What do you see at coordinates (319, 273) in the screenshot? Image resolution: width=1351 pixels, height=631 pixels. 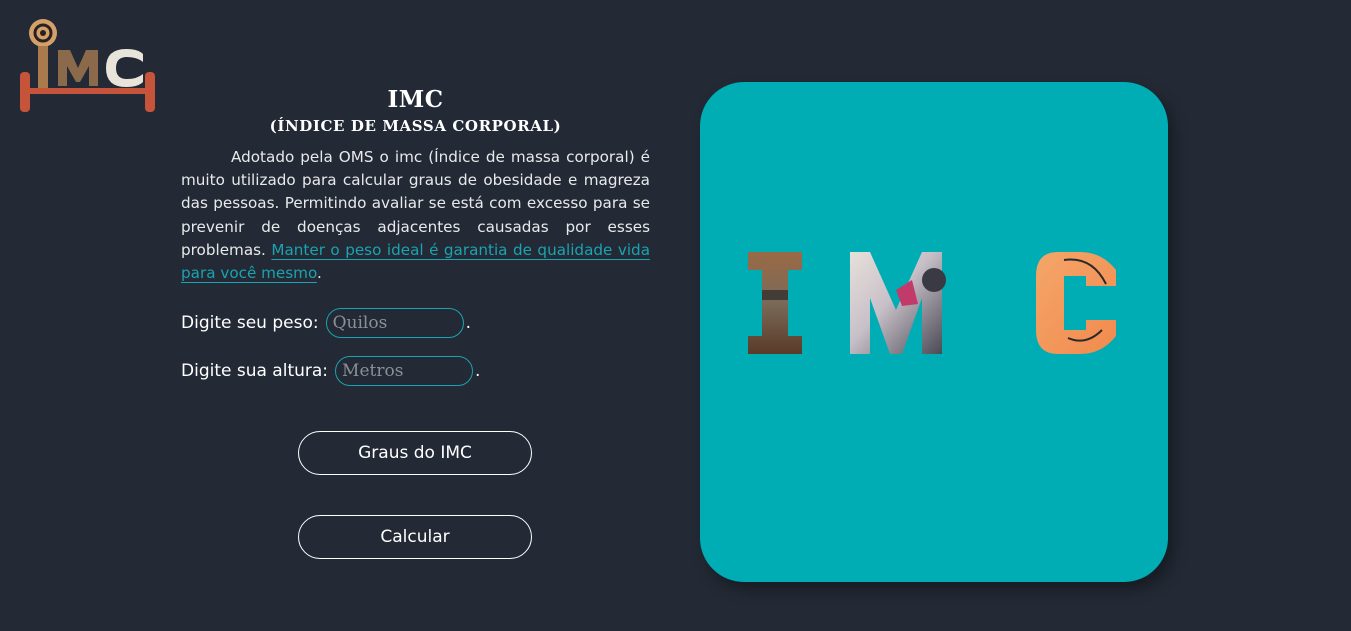 I see `highlight-end: .` at bounding box center [319, 273].